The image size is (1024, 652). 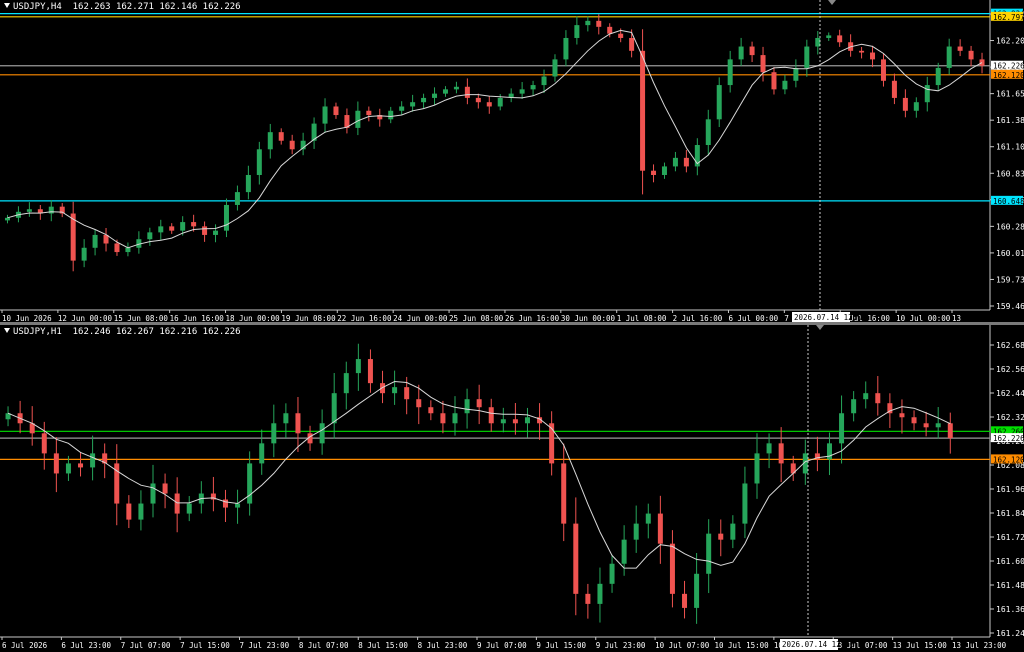 I want to click on time-tick-label: 7 Jul 15:00, so click(x=205, y=645).